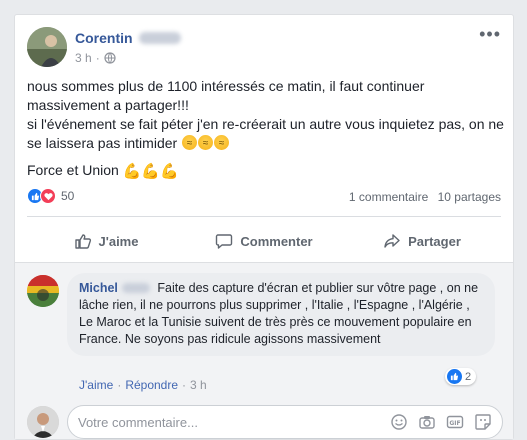  I want to click on author-avatar, so click(47, 47).